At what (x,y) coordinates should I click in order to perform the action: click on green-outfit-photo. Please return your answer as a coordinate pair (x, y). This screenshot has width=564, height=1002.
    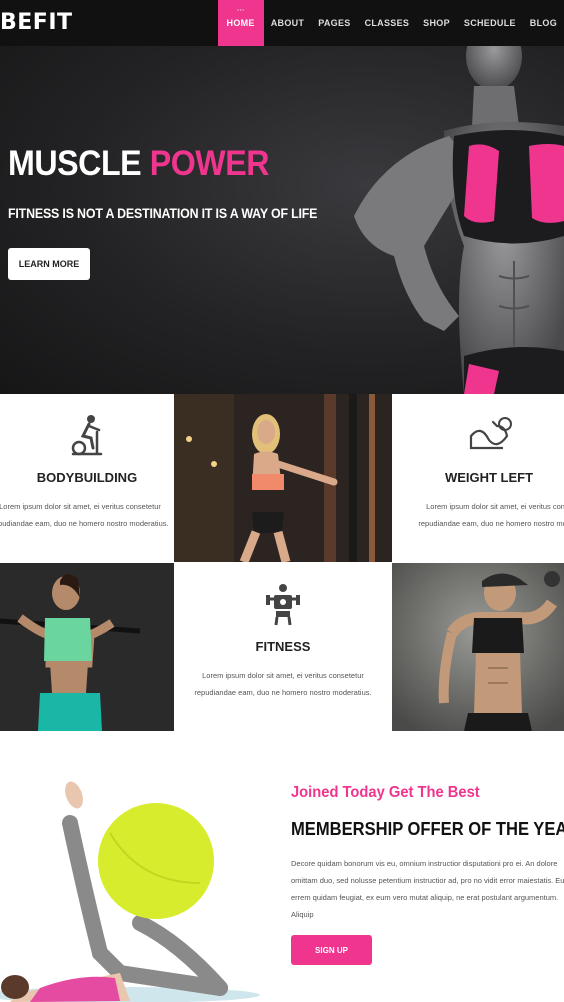
    Looking at the image, I should click on (87, 647).